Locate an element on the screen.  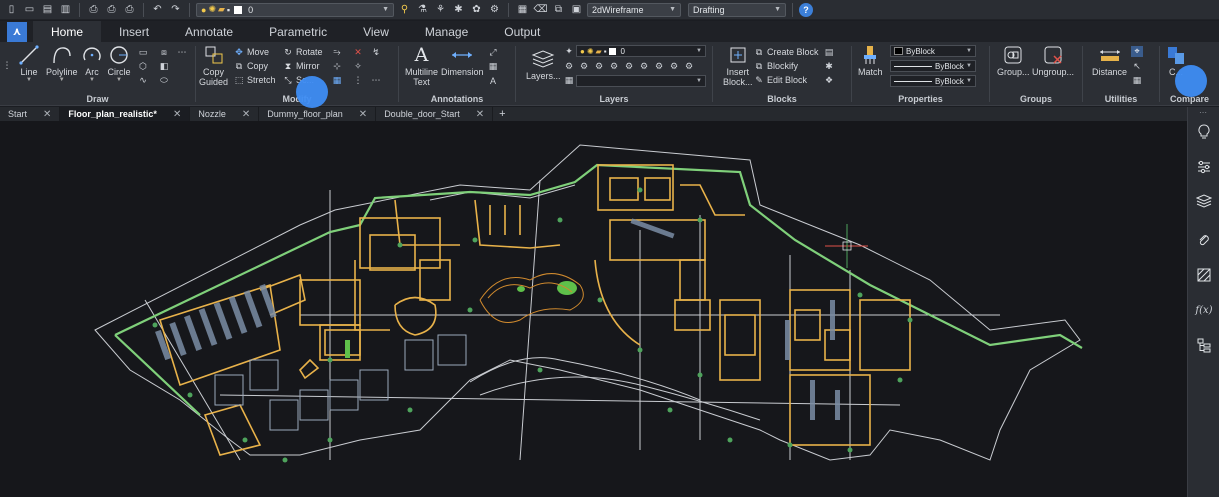
layer-isolate-icon: ⚘ is located at coordinates (440, 9).